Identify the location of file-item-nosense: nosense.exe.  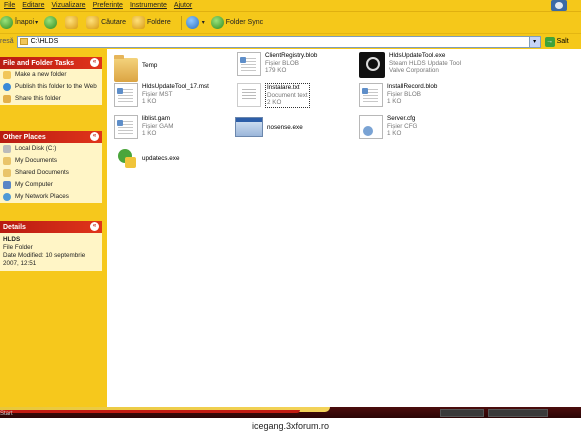
(269, 127).